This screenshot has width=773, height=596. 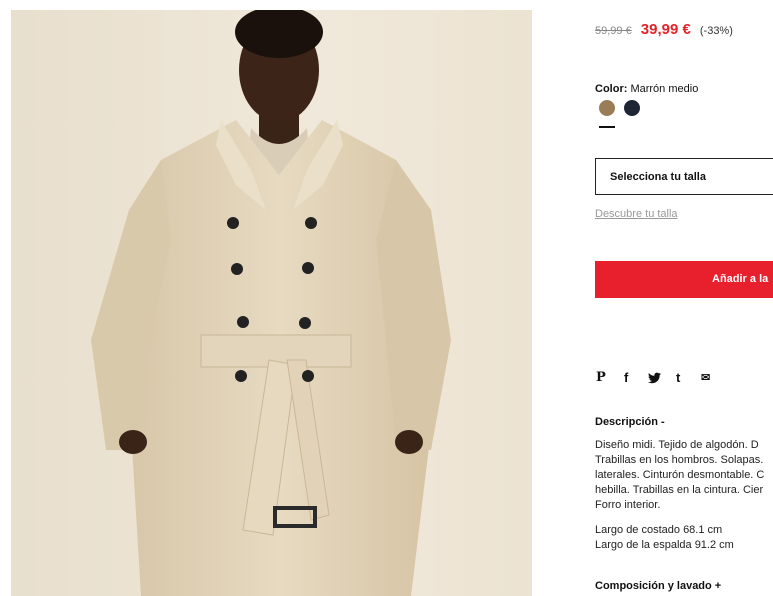 I want to click on pinterest-icon: P, so click(x=601, y=378).